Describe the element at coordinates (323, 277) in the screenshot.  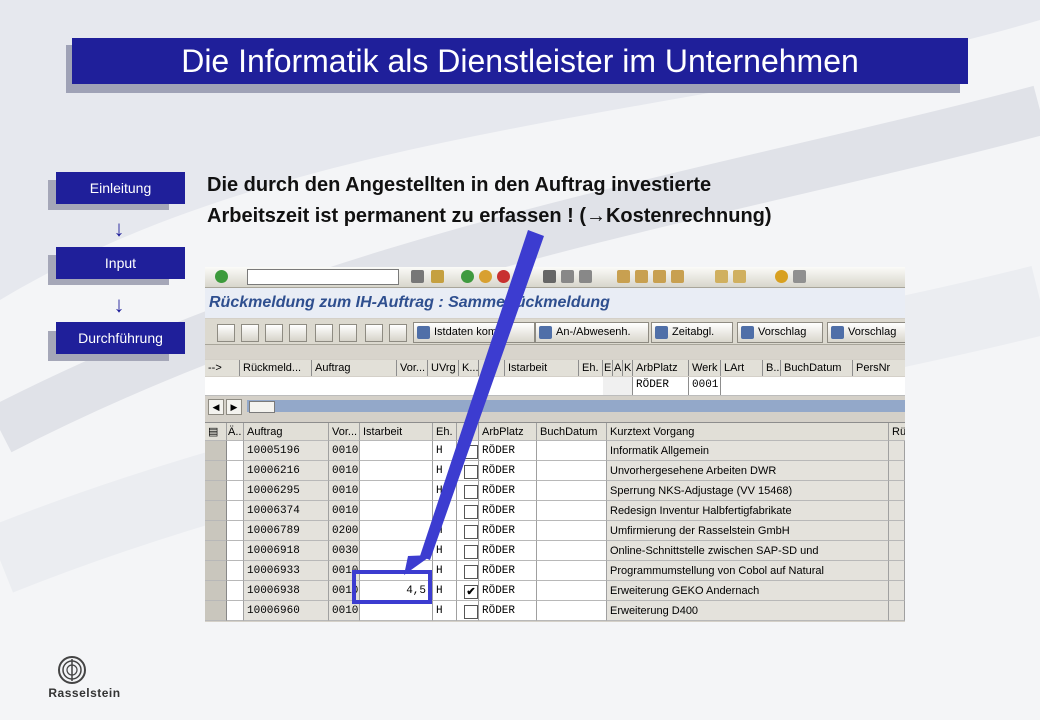
I see `command-field` at that location.